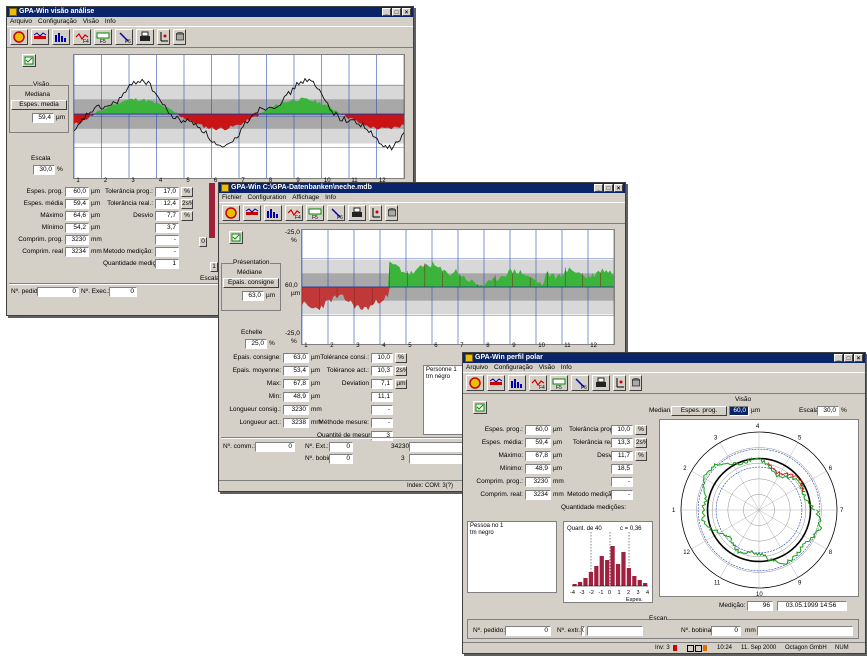 The height and width of the screenshot is (656, 867). What do you see at coordinates (232, 197) in the screenshot?
I see `menu-fichier: Fichier` at bounding box center [232, 197].